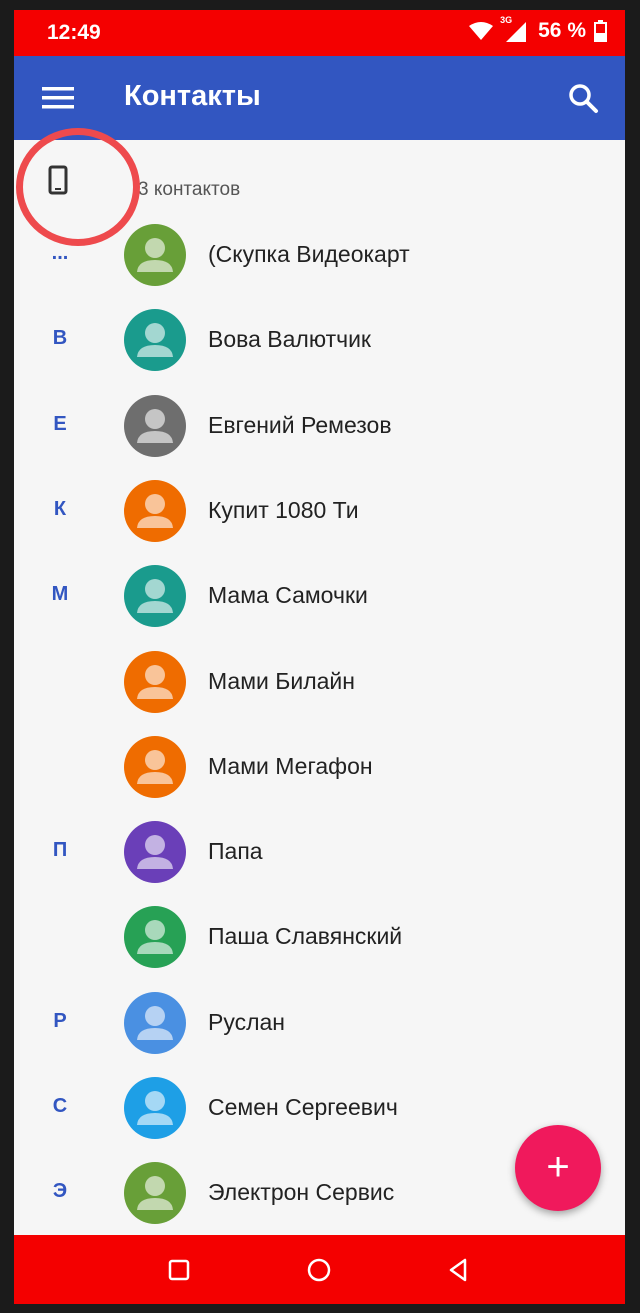 The height and width of the screenshot is (1313, 640). What do you see at coordinates (515, 29) in the screenshot?
I see `cellular-signal-icon: 3G` at bounding box center [515, 29].